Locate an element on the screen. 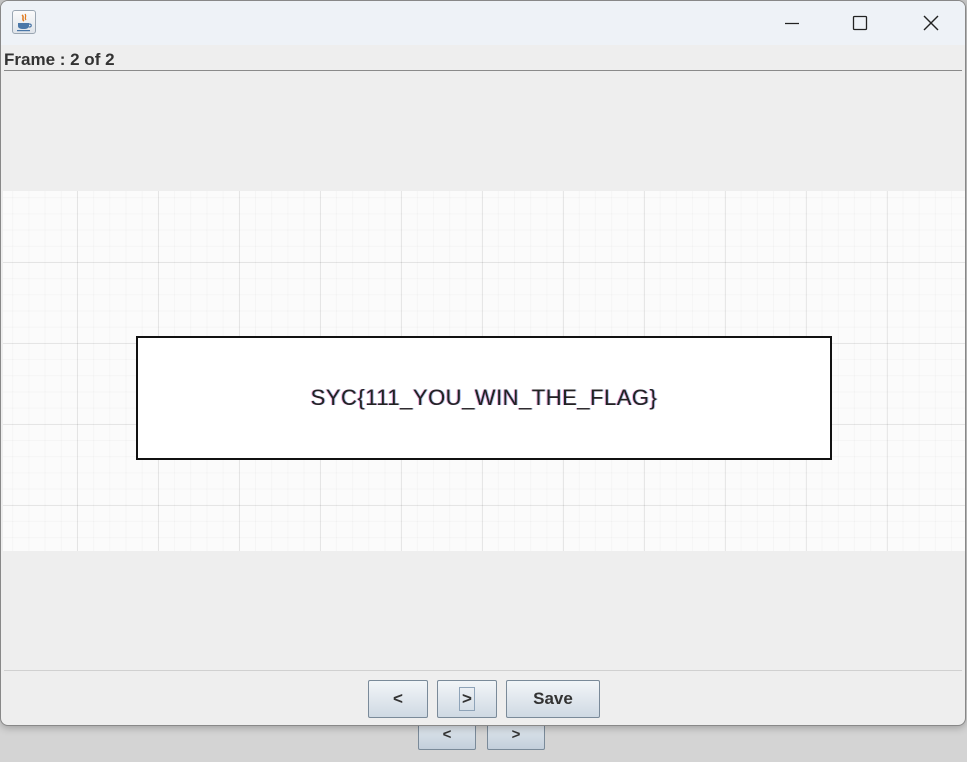 This screenshot has height=762, width=967. frame-counter-label: Frame : 2 of 2 is located at coordinates (59, 59).